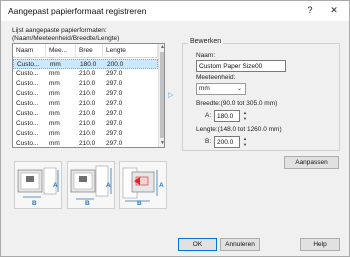 Image resolution: width=350 pixels, height=257 pixels. What do you see at coordinates (216, 77) in the screenshot?
I see `unit-label: Meeteenheid:` at bounding box center [216, 77].